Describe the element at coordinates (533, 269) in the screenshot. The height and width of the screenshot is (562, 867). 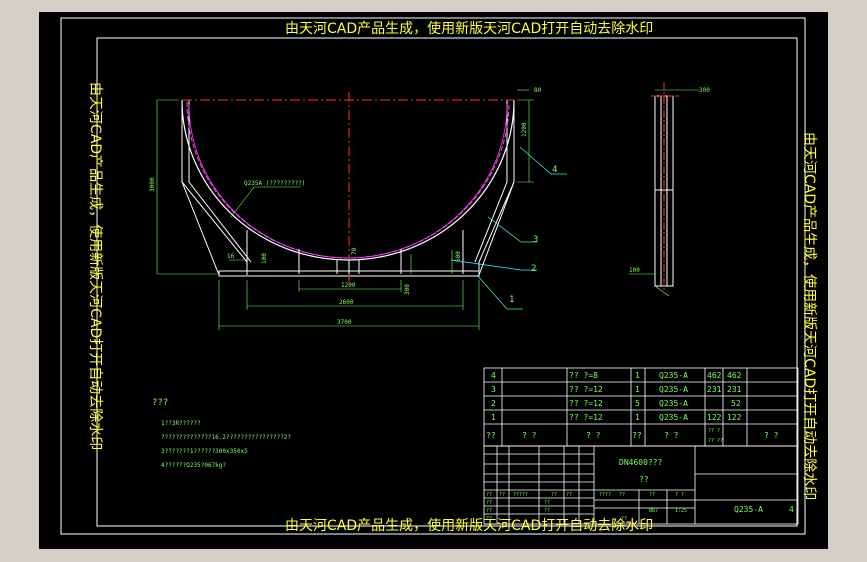
I see `balloon-2: 2` at that location.